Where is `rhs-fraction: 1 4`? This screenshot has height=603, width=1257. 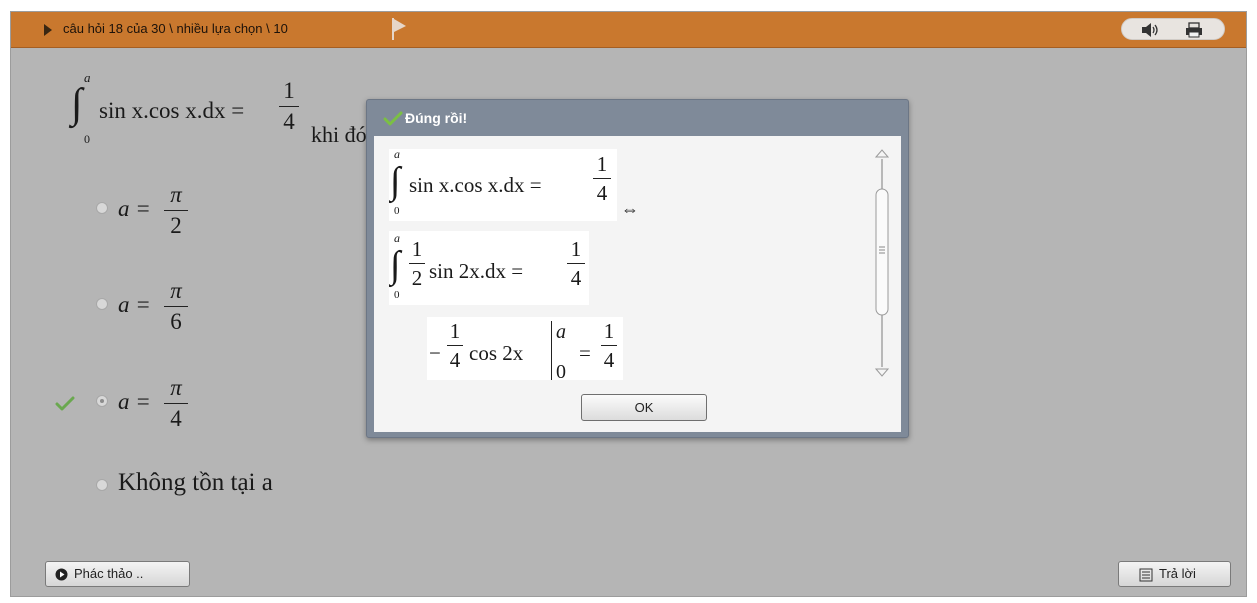
rhs-fraction: 1 4 is located at coordinates (289, 106).